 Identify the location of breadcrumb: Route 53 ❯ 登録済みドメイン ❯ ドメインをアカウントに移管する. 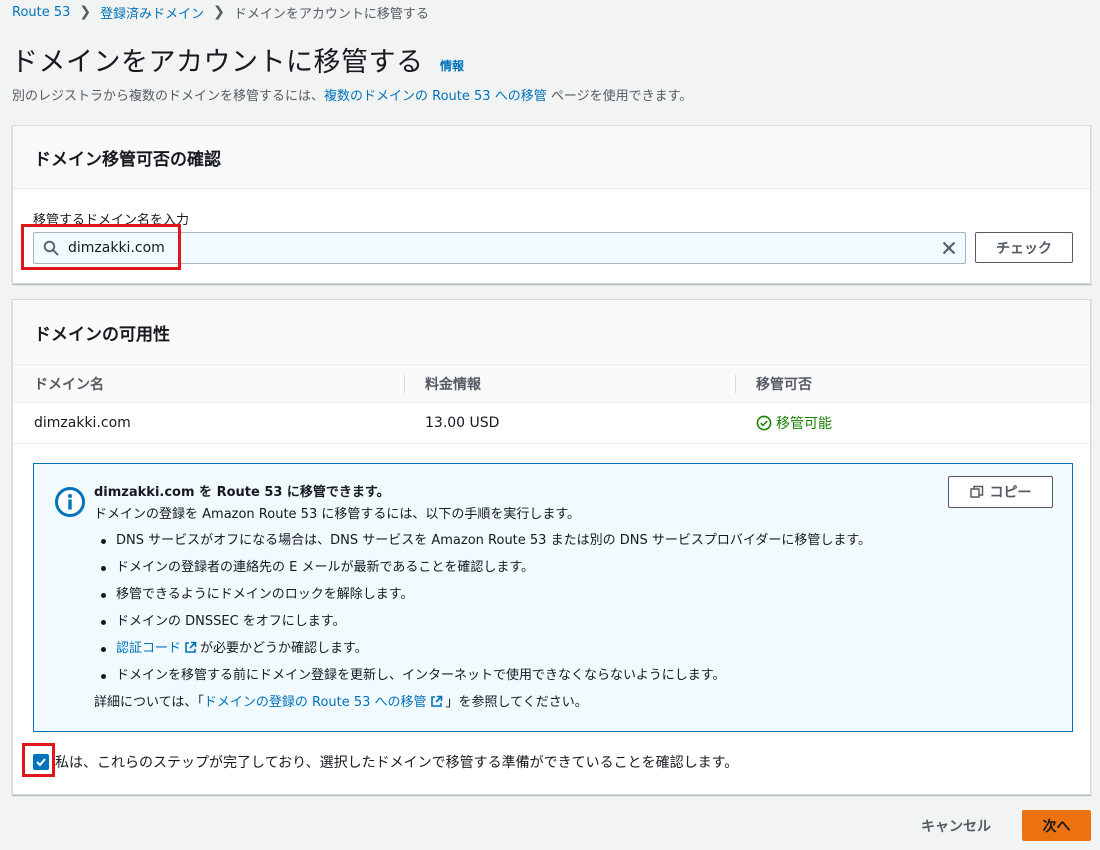
(220, 12).